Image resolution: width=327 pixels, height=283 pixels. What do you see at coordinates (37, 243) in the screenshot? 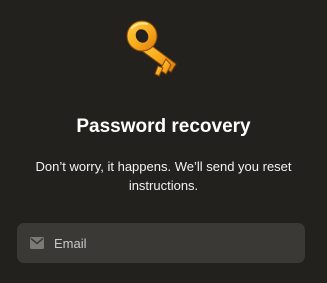
I see `mail-icon` at bounding box center [37, 243].